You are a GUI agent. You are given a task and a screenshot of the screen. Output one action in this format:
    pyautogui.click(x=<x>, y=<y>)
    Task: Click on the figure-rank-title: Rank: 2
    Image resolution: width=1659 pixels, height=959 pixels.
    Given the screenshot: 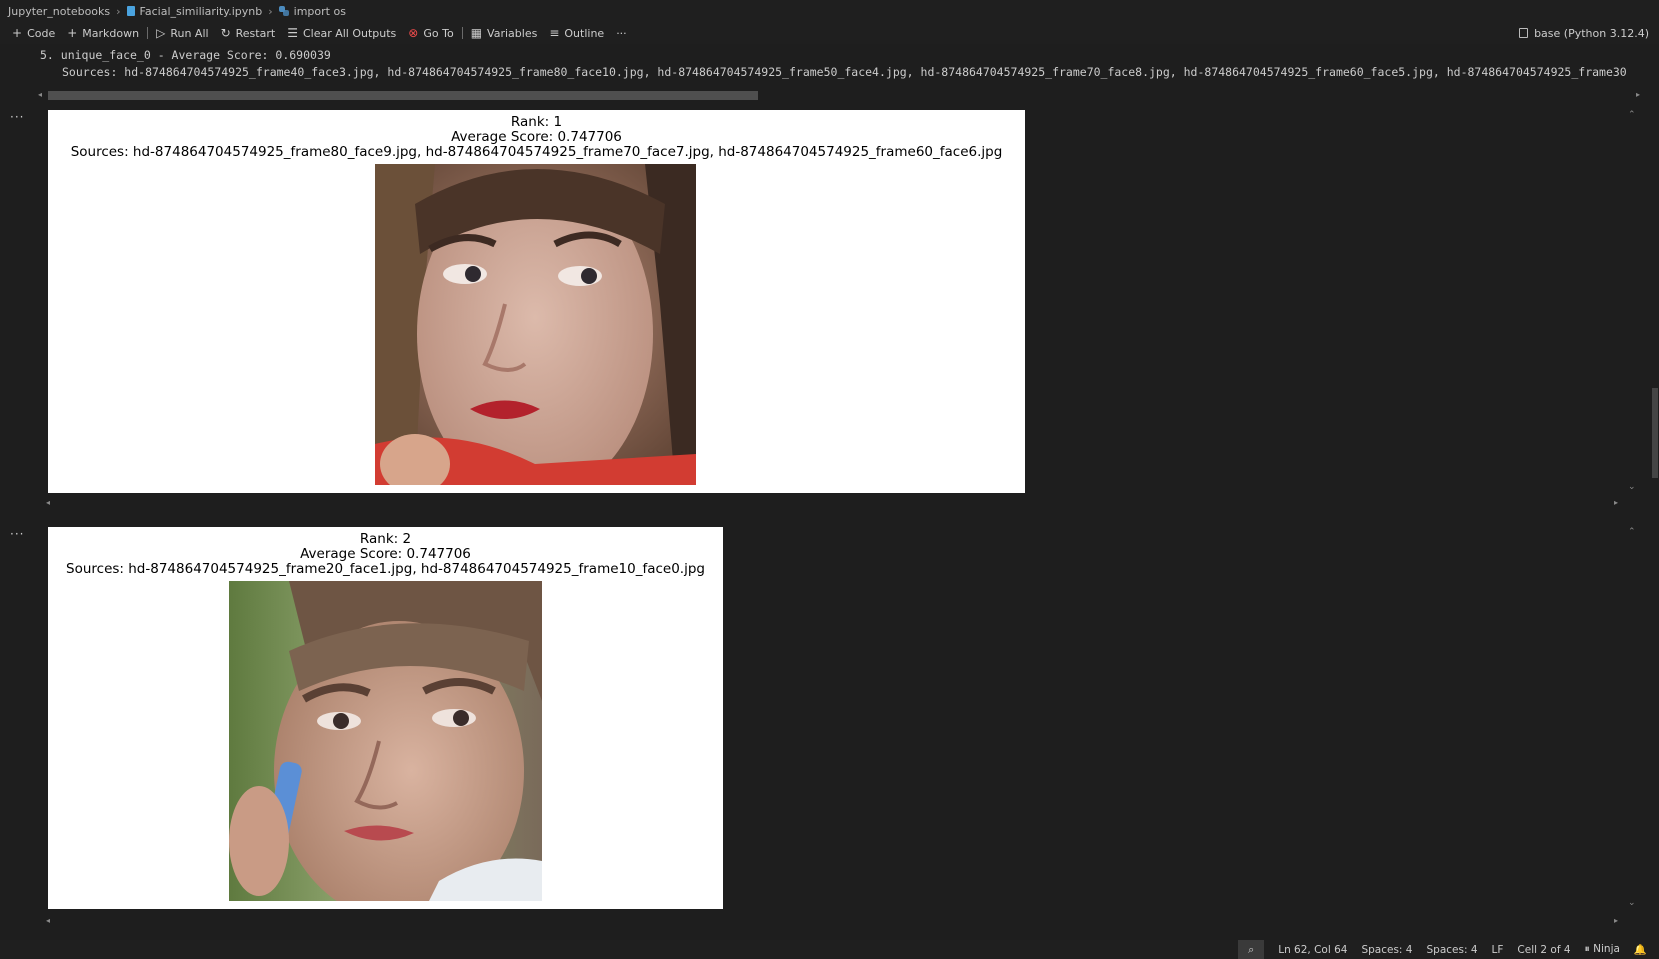 What is the action you would take?
    pyautogui.click(x=385, y=539)
    